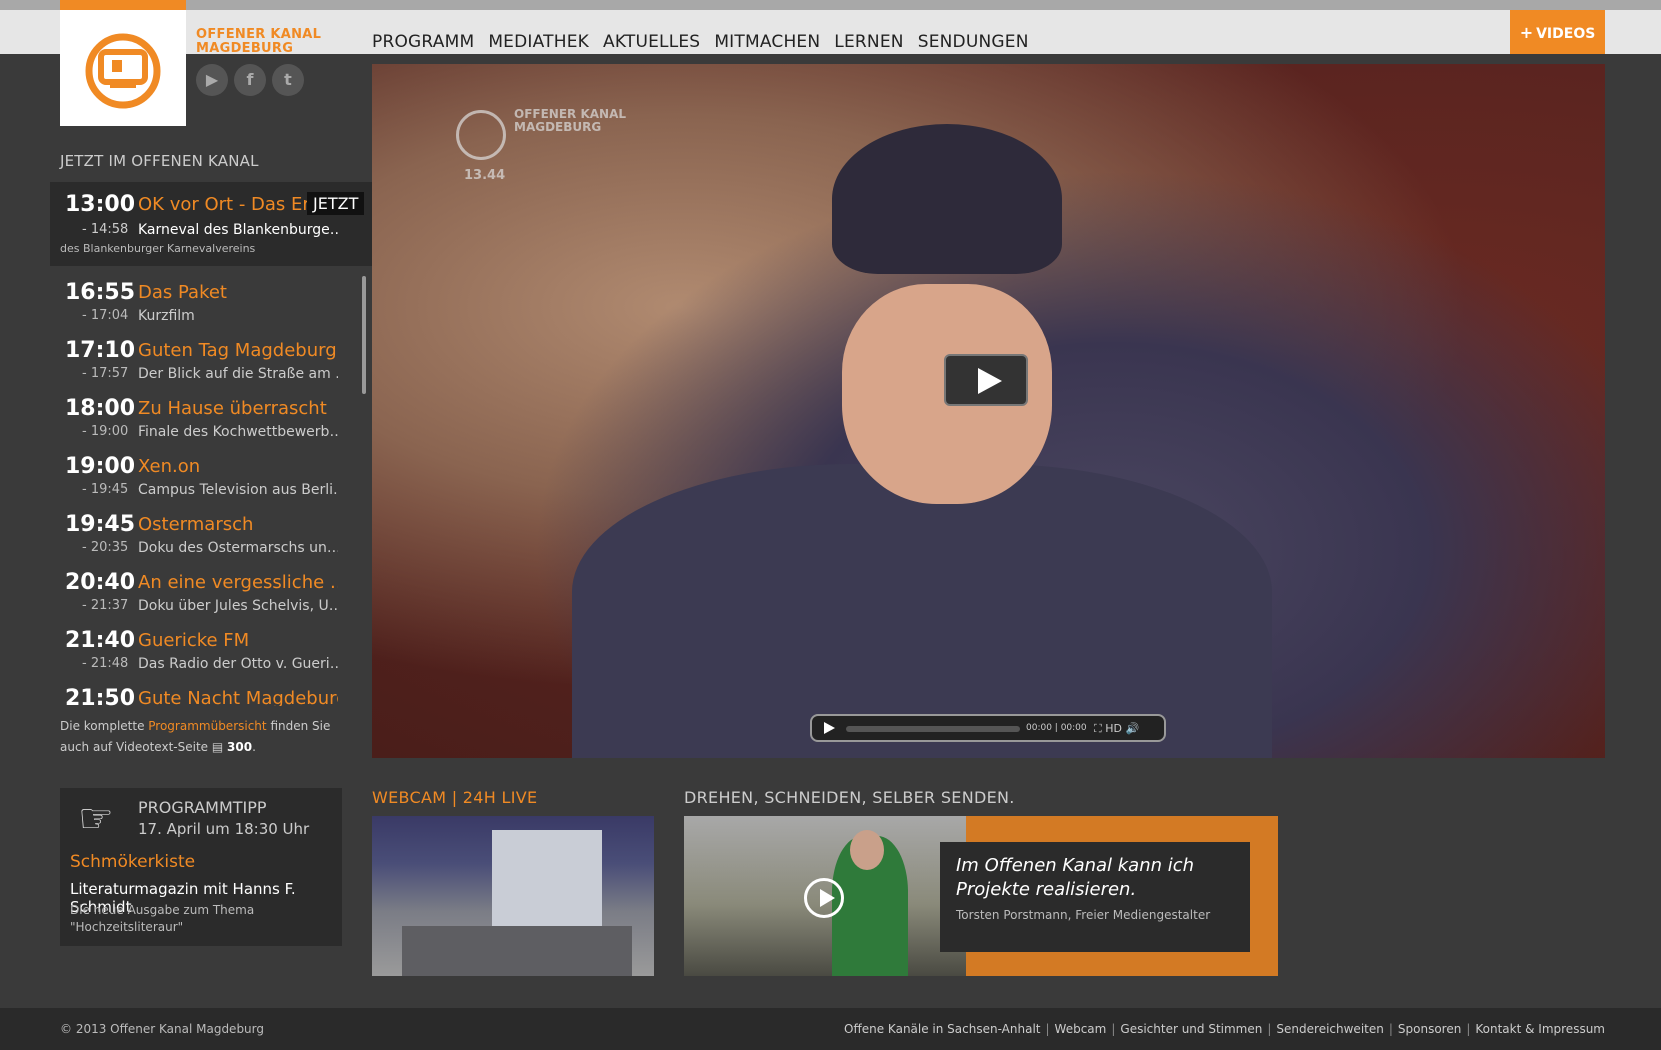  I want to click on footer-link-offene-kanaele: Offene Kanäle in Sachsen-Anhalt, so click(942, 1029).